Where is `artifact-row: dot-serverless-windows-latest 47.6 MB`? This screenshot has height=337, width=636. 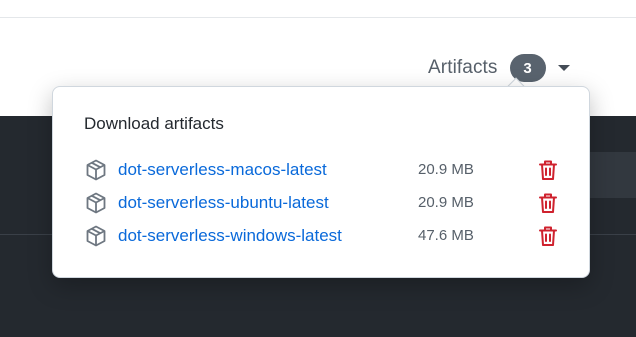 artifact-row: dot-serverless-windows-latest 47.6 MB is located at coordinates (328, 235).